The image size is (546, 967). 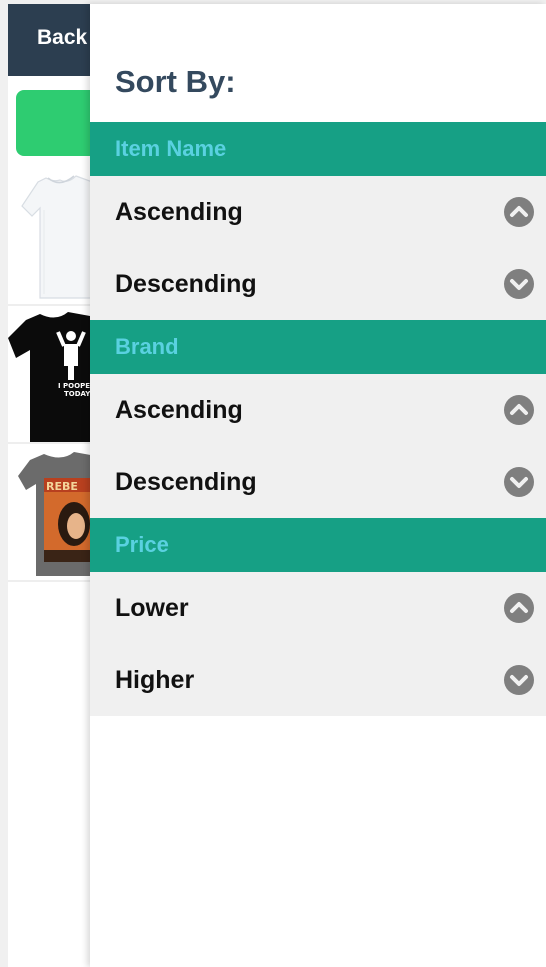 What do you see at coordinates (318, 410) in the screenshot?
I see `sort-brand-ascending: Ascending` at bounding box center [318, 410].